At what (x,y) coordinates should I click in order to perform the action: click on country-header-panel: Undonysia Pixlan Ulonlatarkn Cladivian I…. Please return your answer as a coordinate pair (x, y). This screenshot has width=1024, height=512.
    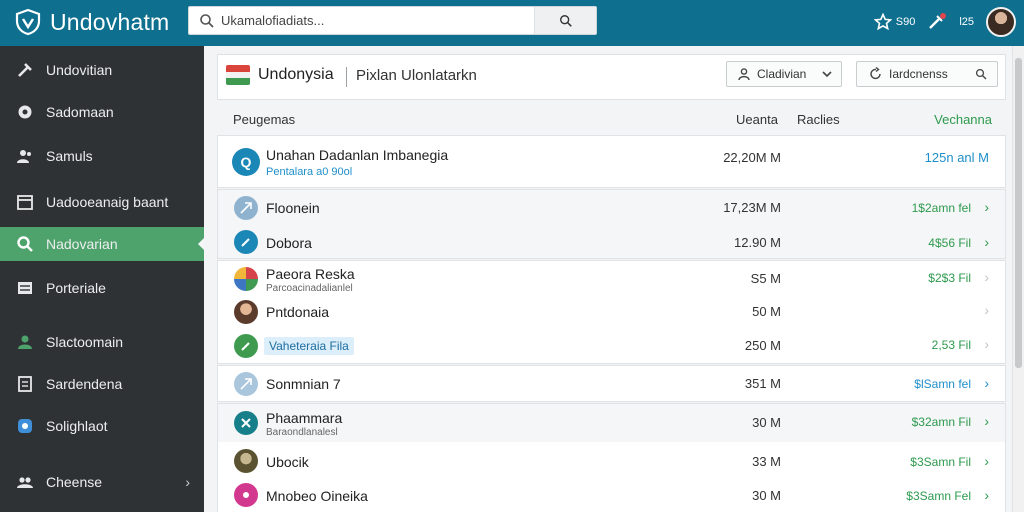
    Looking at the image, I should click on (611, 77).